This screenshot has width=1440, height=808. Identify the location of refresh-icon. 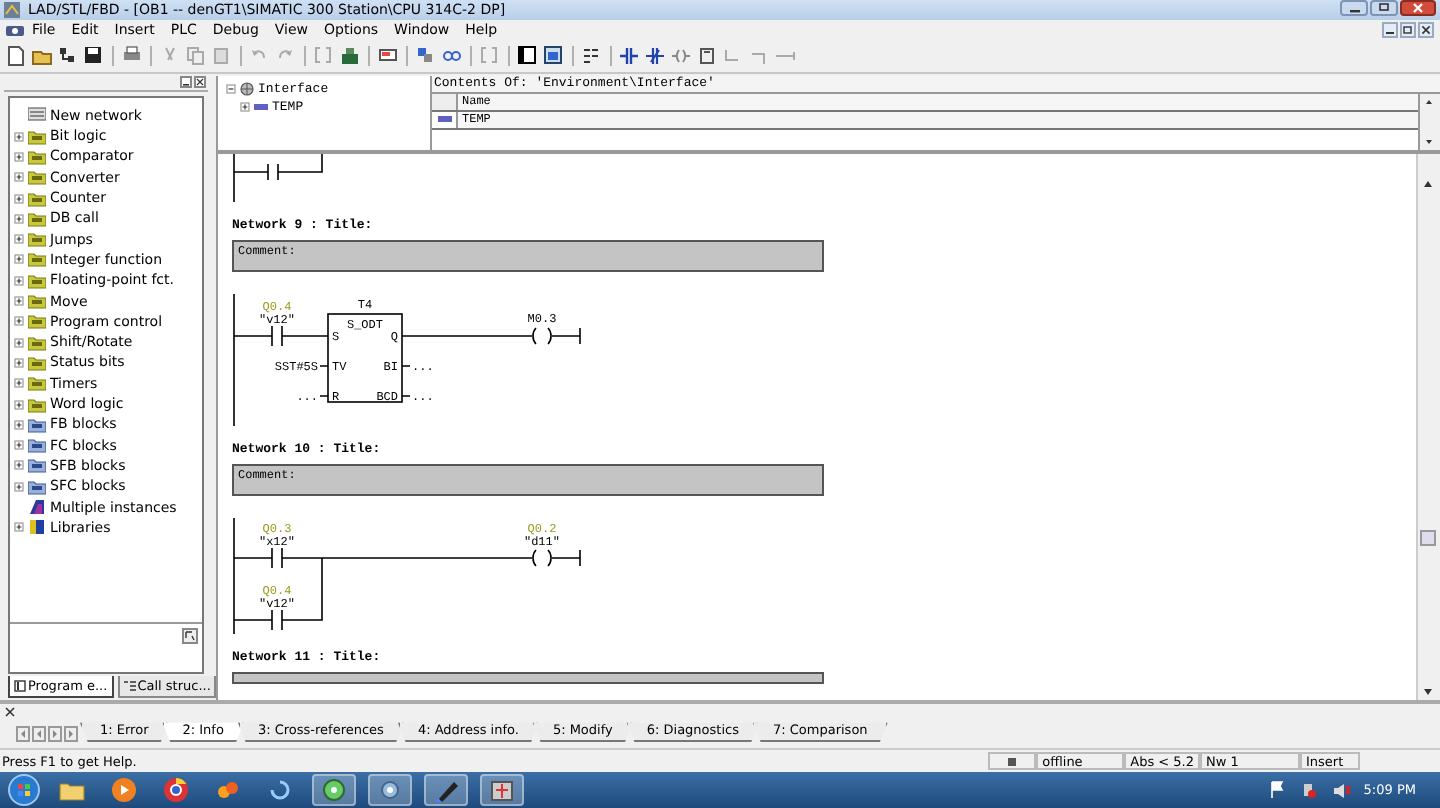
(280, 790).